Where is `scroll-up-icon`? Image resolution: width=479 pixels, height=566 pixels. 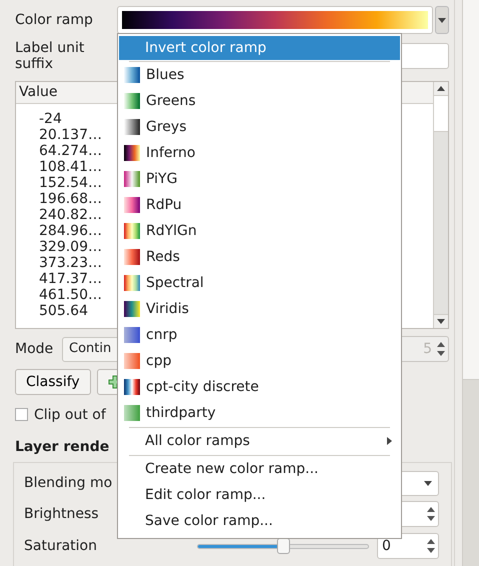
scroll-up-icon is located at coordinates (441, 89).